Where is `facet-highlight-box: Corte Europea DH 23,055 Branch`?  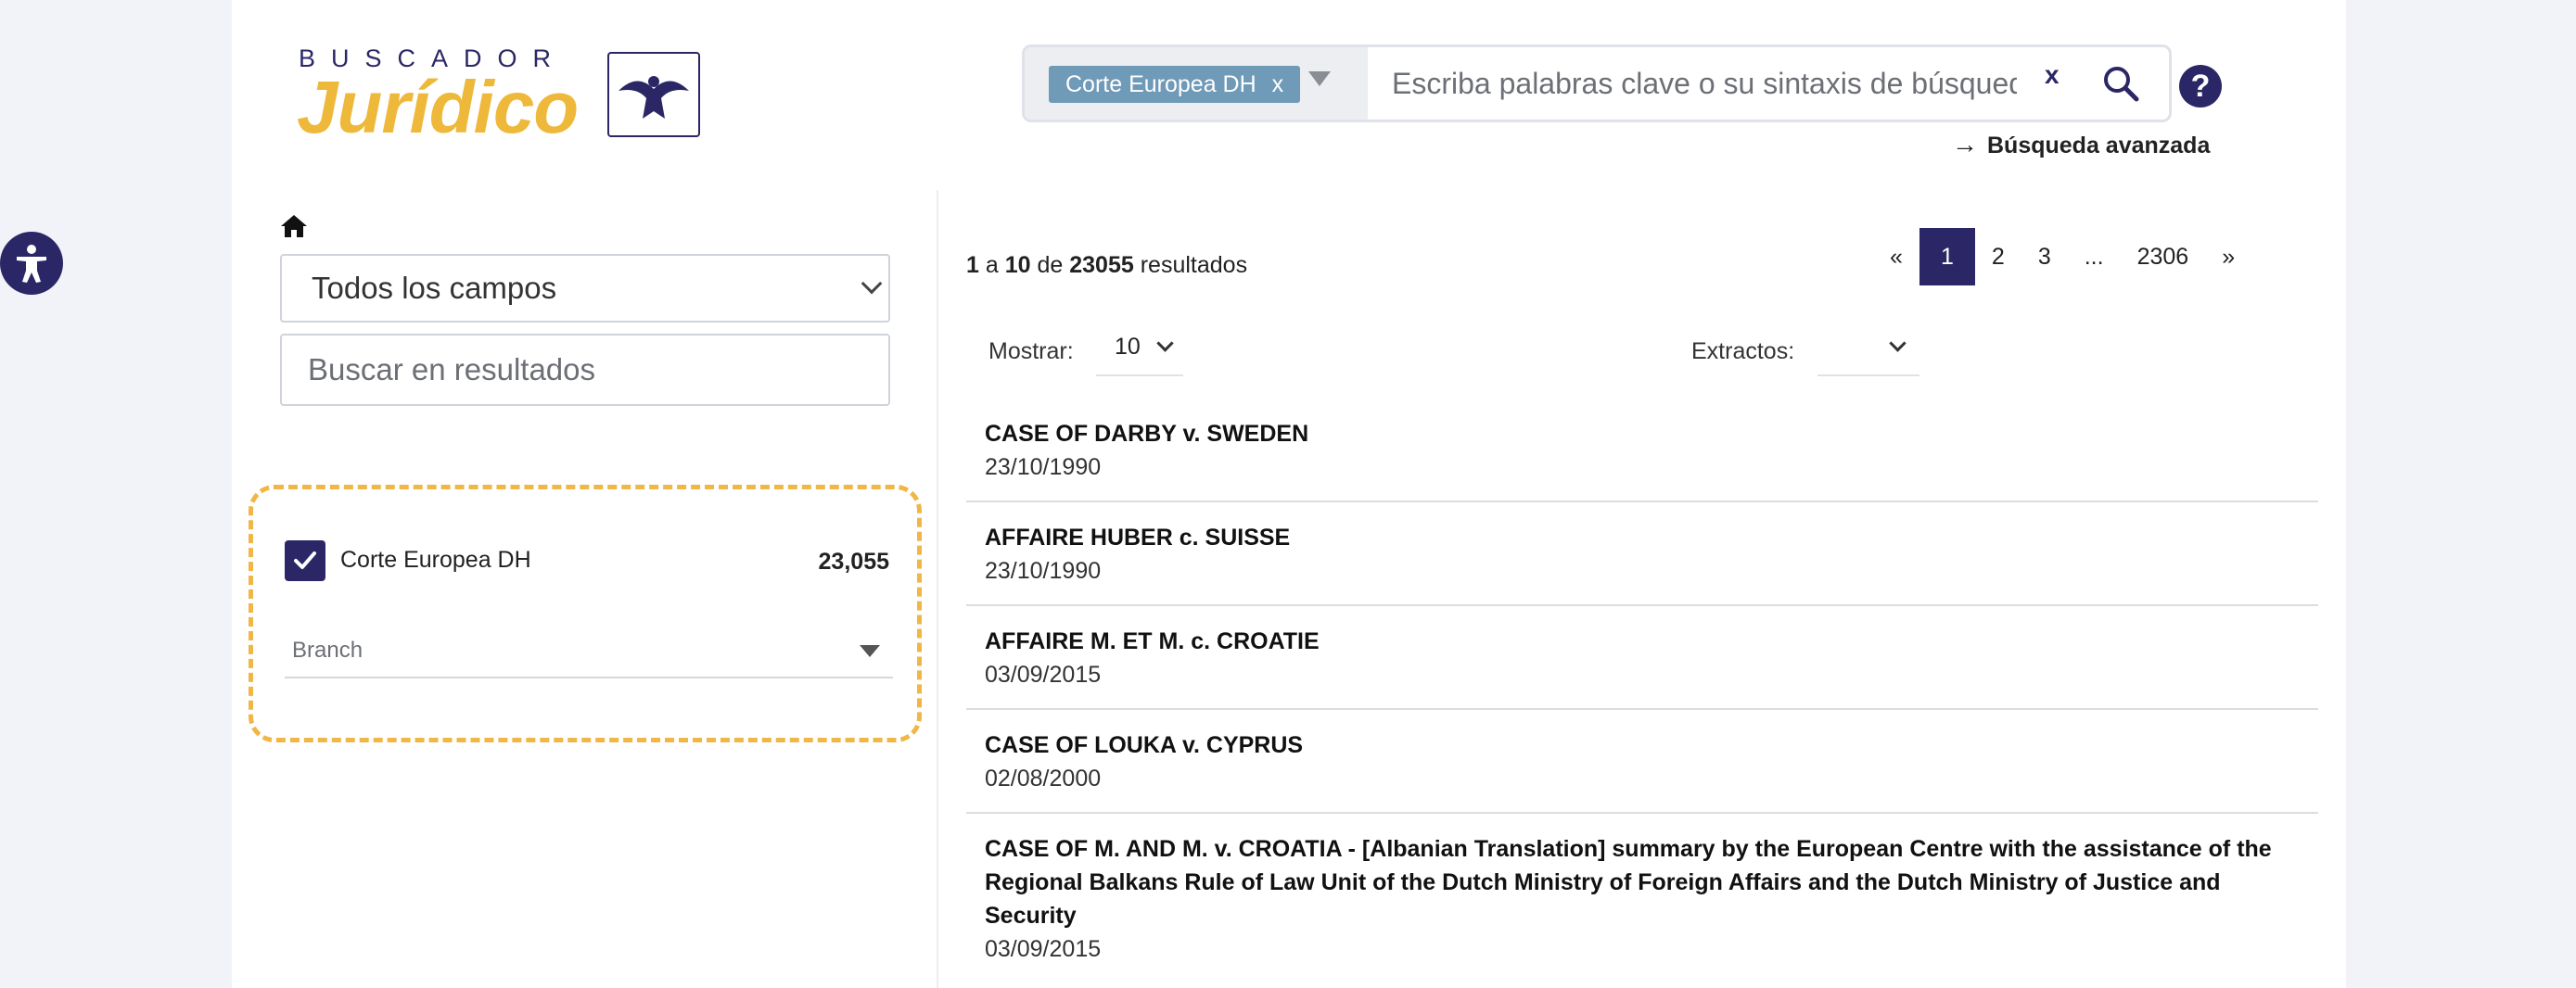
facet-highlight-box: Corte Europea DH 23,055 Branch is located at coordinates (585, 614).